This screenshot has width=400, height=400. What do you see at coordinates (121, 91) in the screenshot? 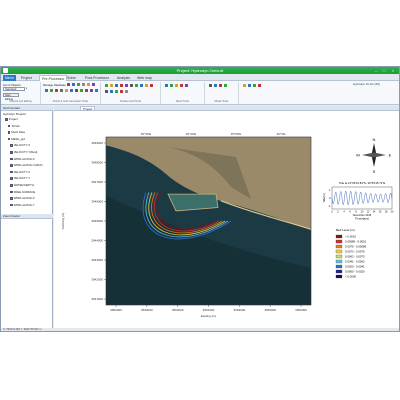
I see `zoom-out-icon` at bounding box center [121, 91].